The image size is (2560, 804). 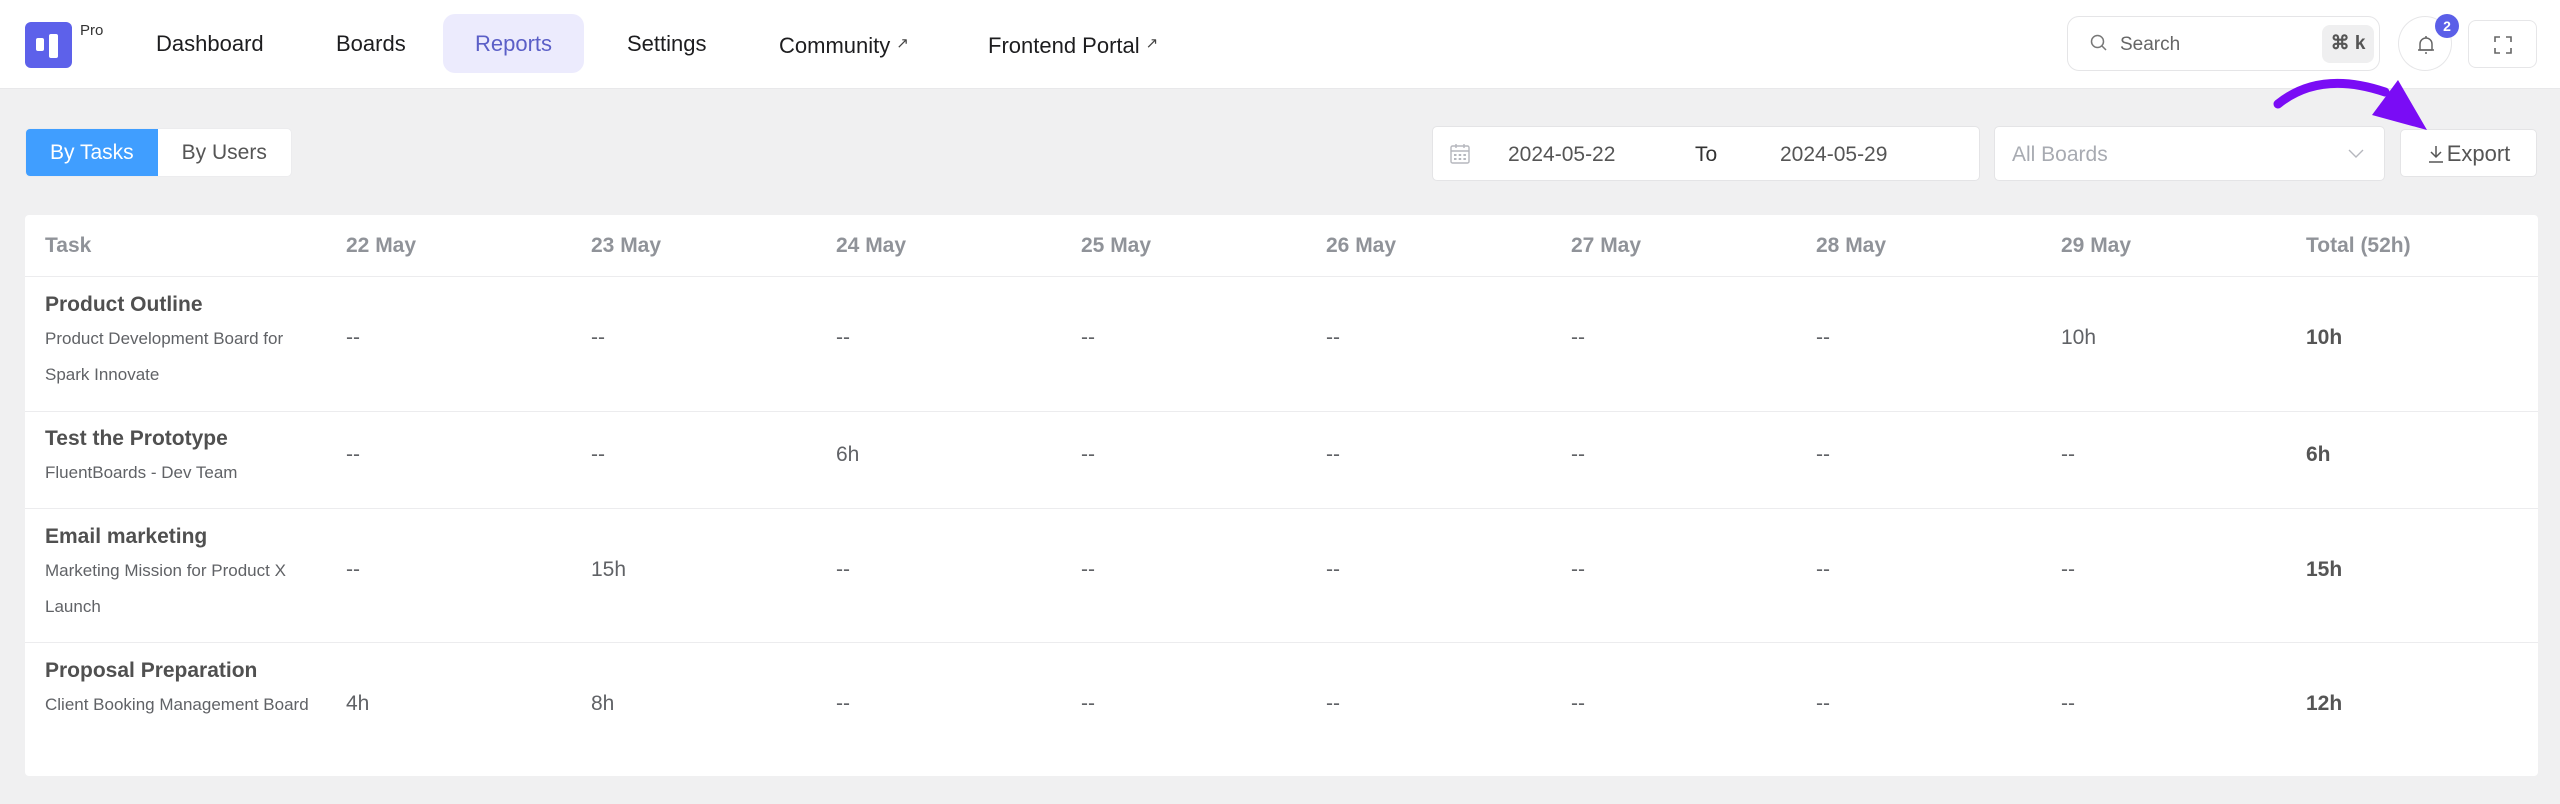 I want to click on task-board-name: Client Booking Management Board, so click(x=177, y=704).